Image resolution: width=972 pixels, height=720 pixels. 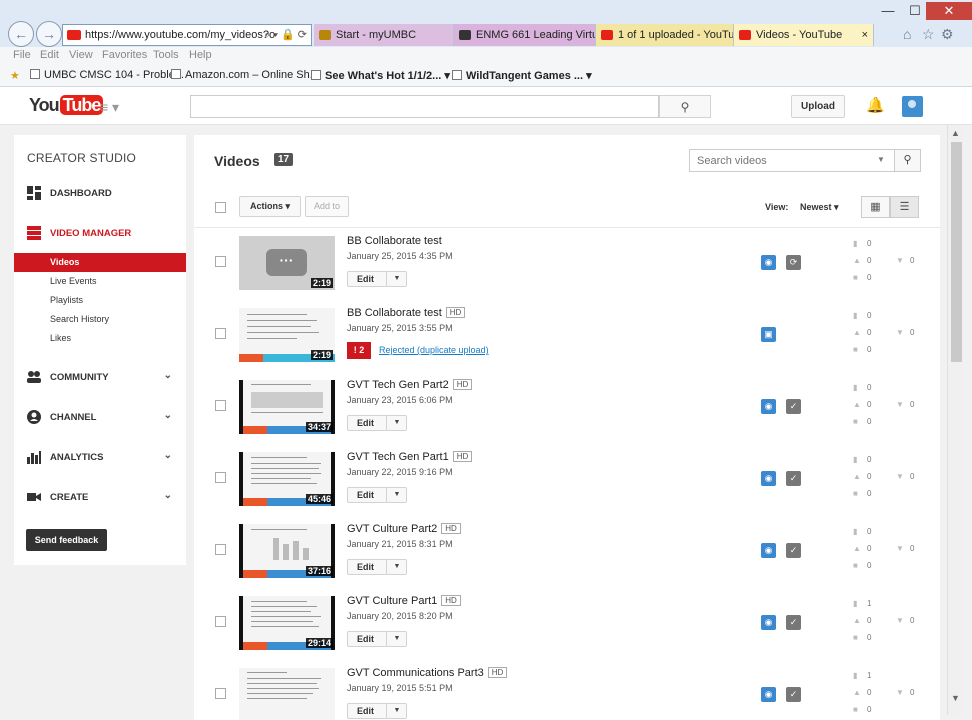 I want to click on tab-videos-active: Videos - YouTube ×, so click(x=804, y=35).